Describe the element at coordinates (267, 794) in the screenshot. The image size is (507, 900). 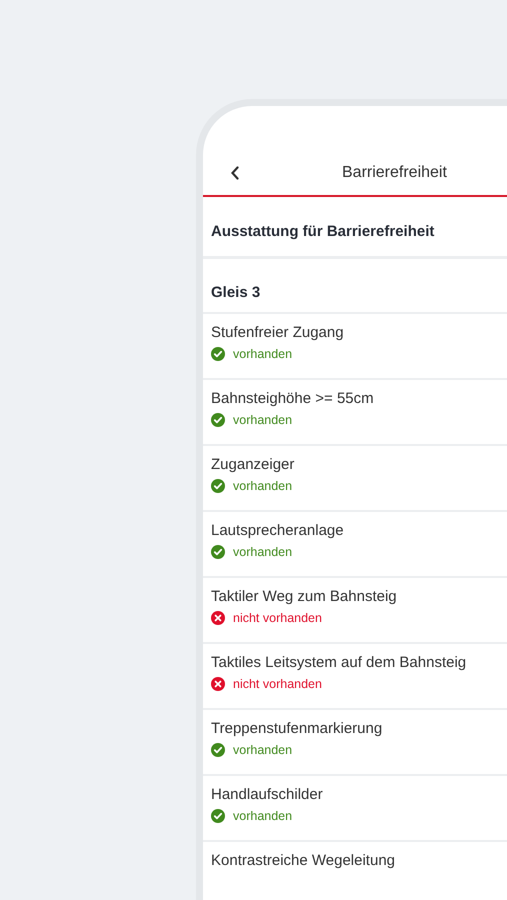
I see `feature-name: Handlaufschilder` at that location.